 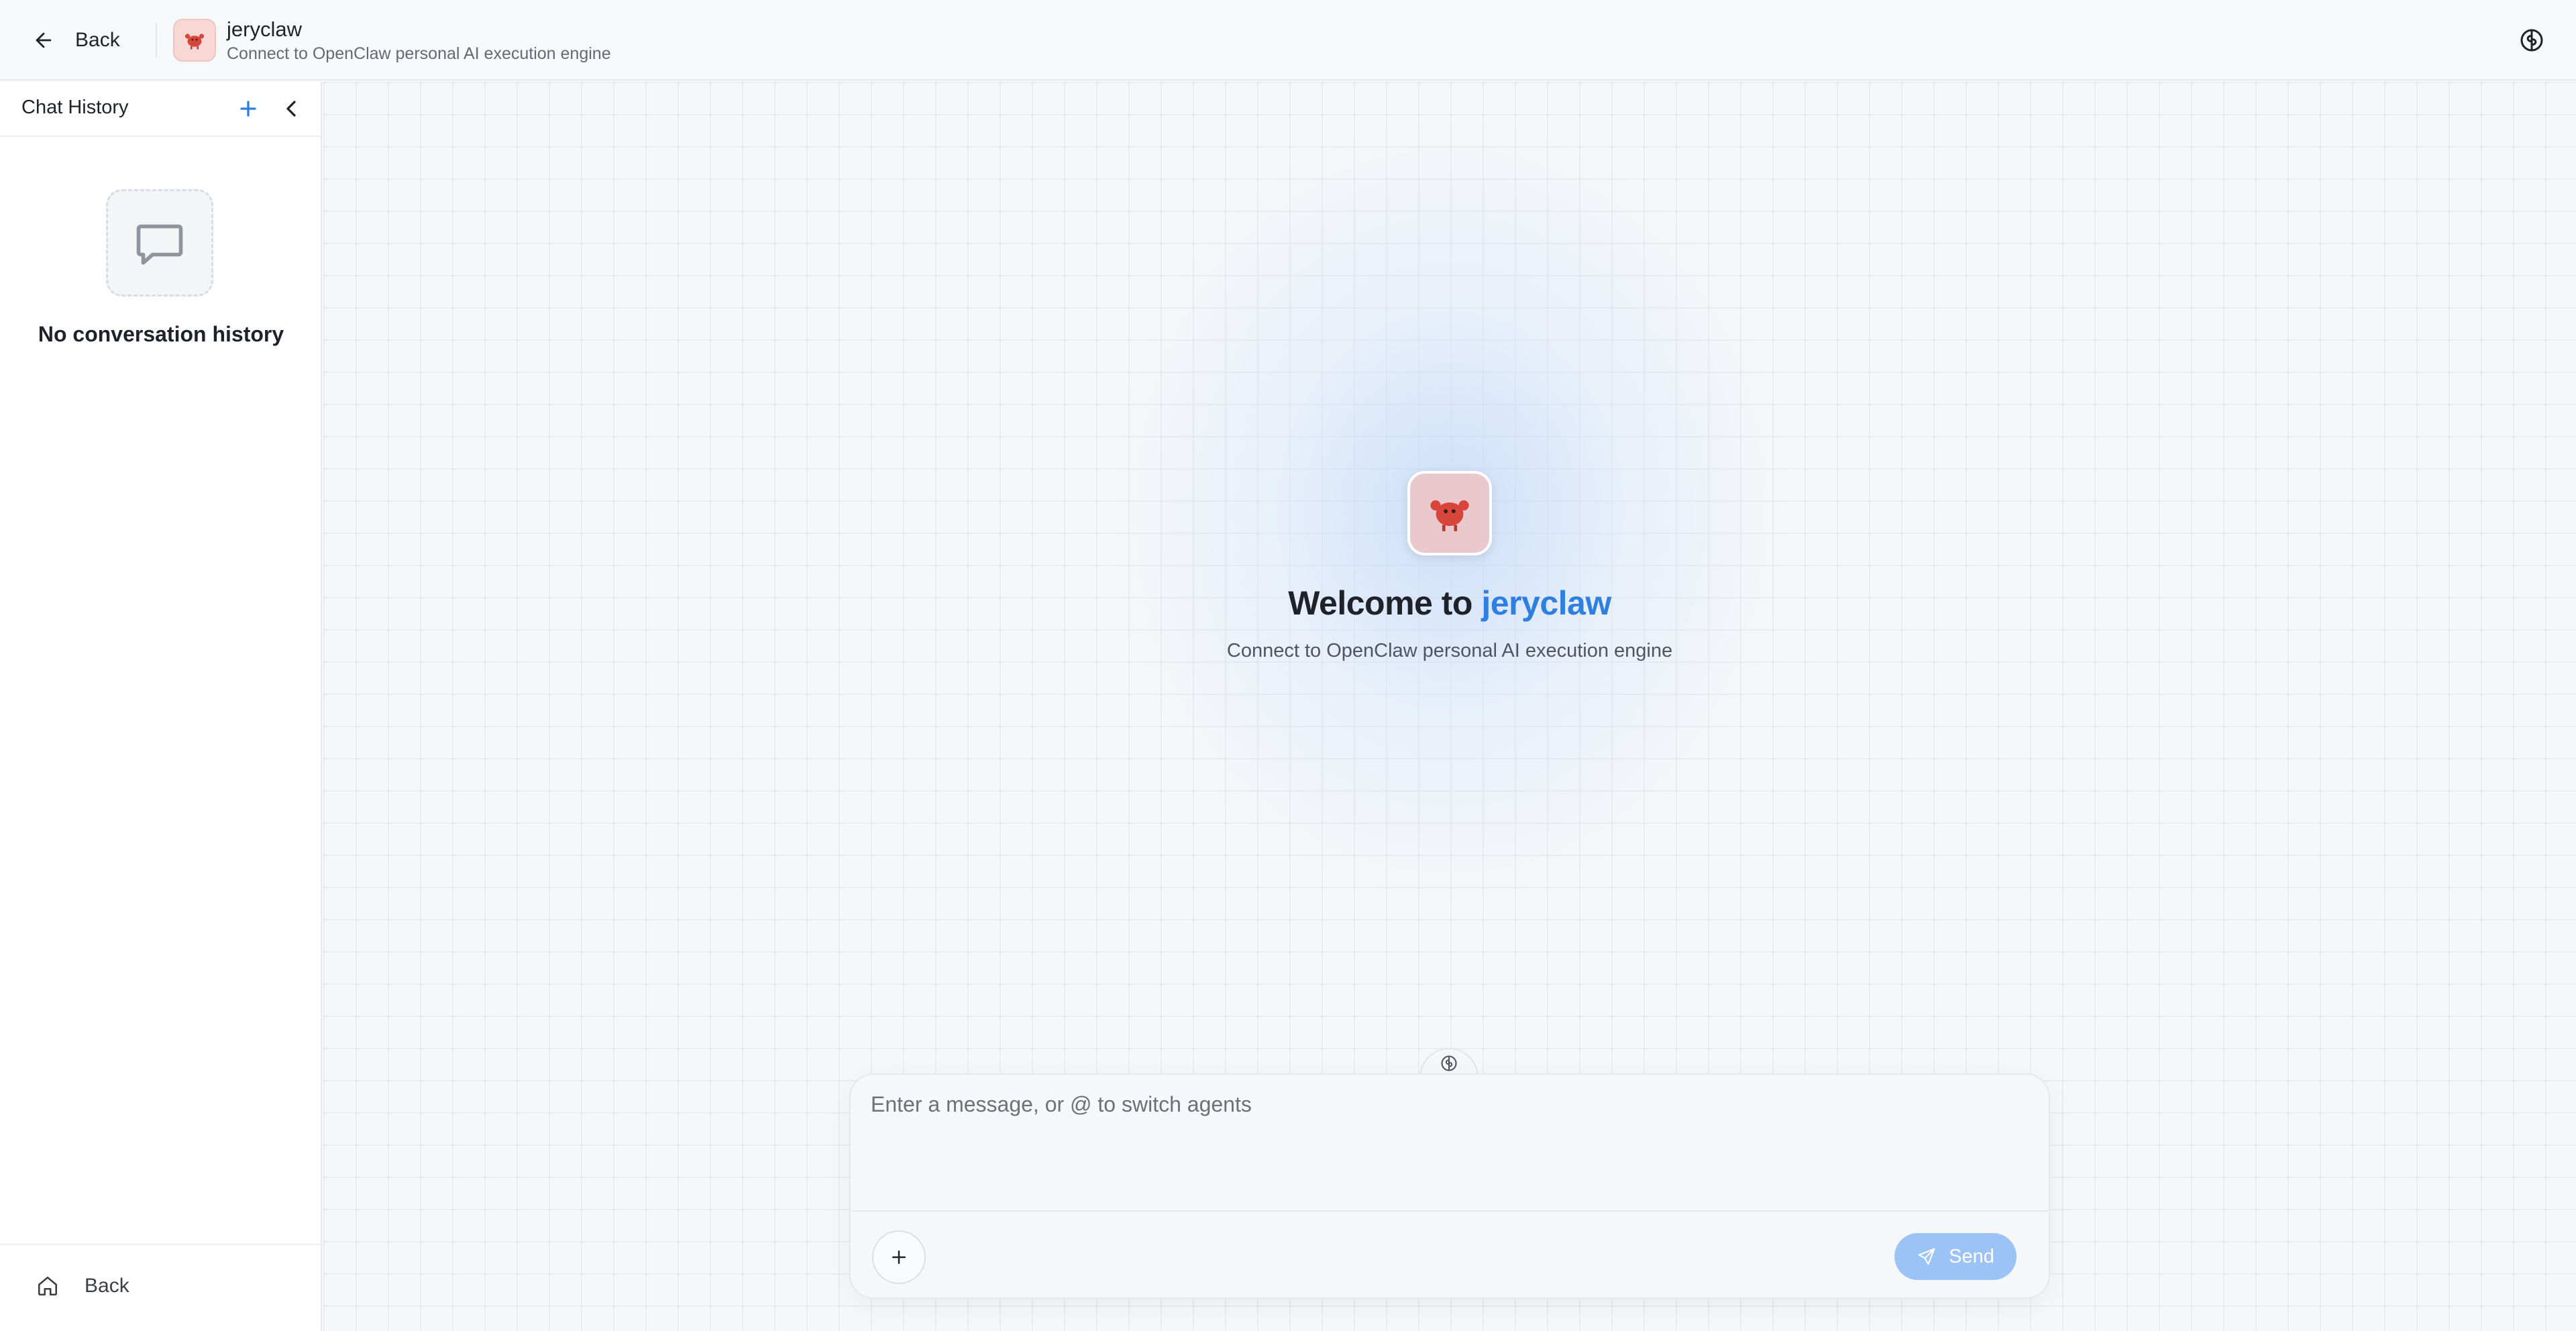 I want to click on message-input, so click(x=1448, y=1142).